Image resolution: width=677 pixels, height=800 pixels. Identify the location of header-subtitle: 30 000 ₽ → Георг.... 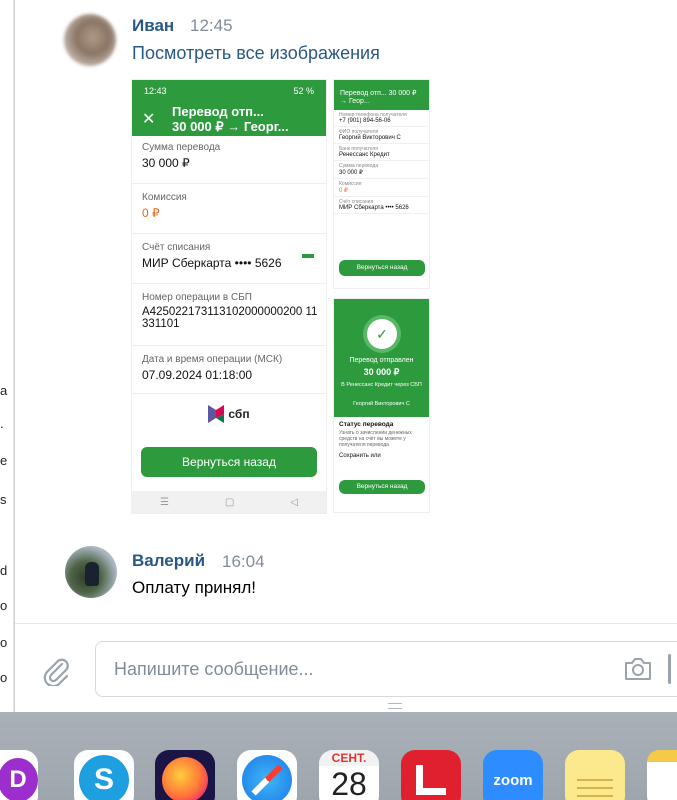
(230, 126).